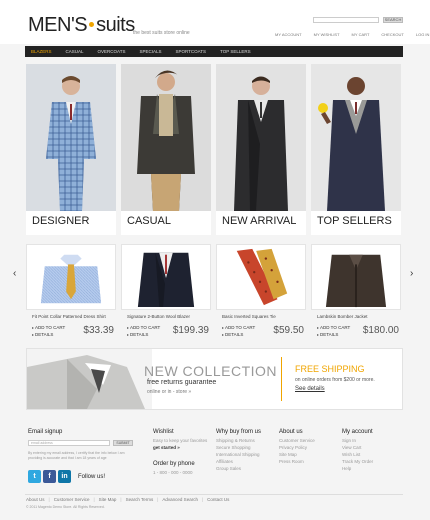 This screenshot has height=520, width=430. What do you see at coordinates (392, 34) in the screenshot?
I see `top-link-checkout: CHECKOUT` at bounding box center [392, 34].